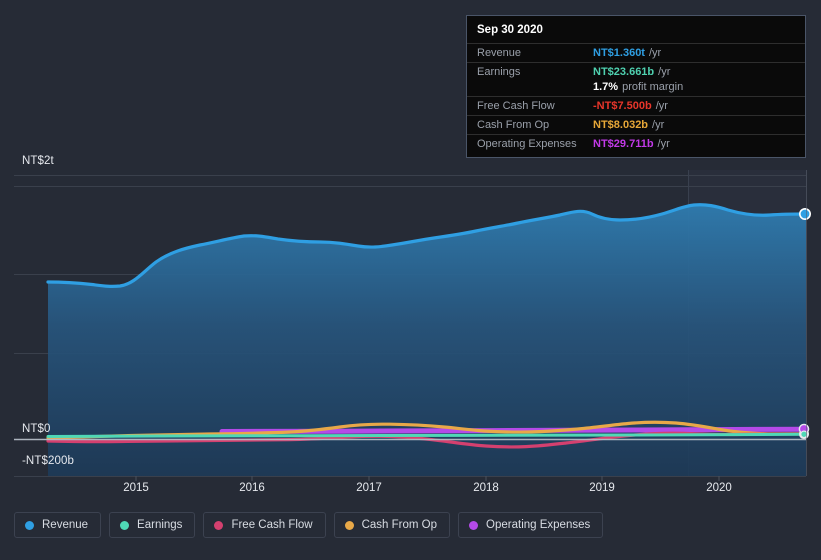 The width and height of the screenshot is (821, 560). I want to click on legend-item-free-cash-flow: Free Cash Flow, so click(264, 525).